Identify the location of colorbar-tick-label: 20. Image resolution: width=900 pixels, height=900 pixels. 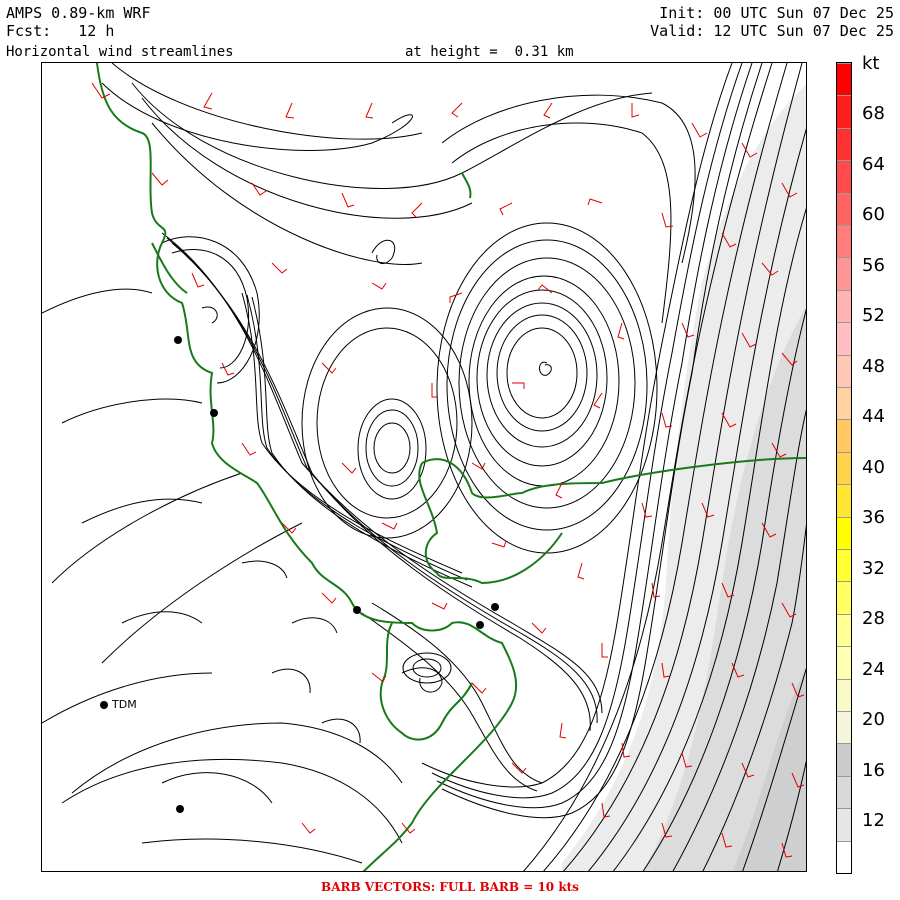
(873, 719).